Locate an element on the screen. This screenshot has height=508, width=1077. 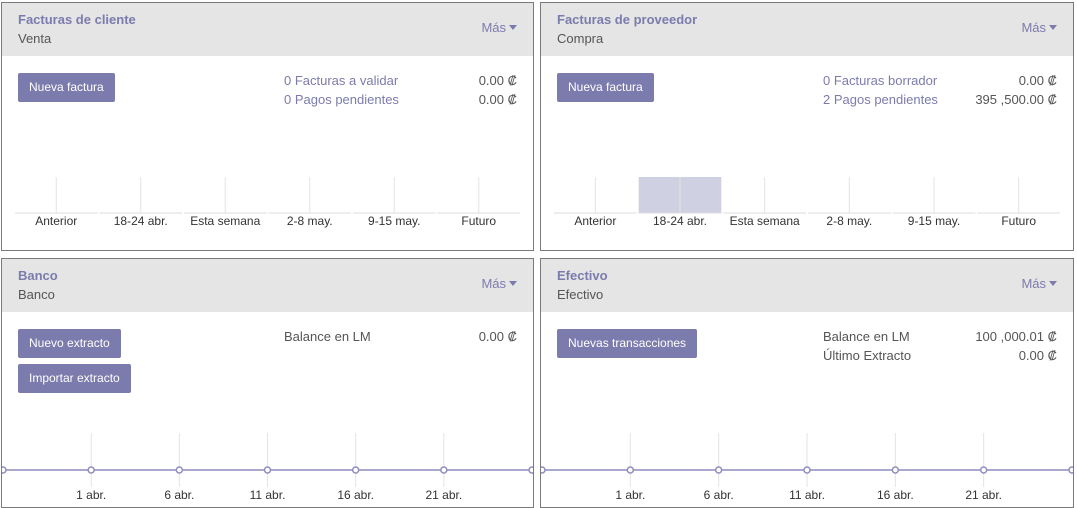
card-title: Banco is located at coordinates (38, 275).